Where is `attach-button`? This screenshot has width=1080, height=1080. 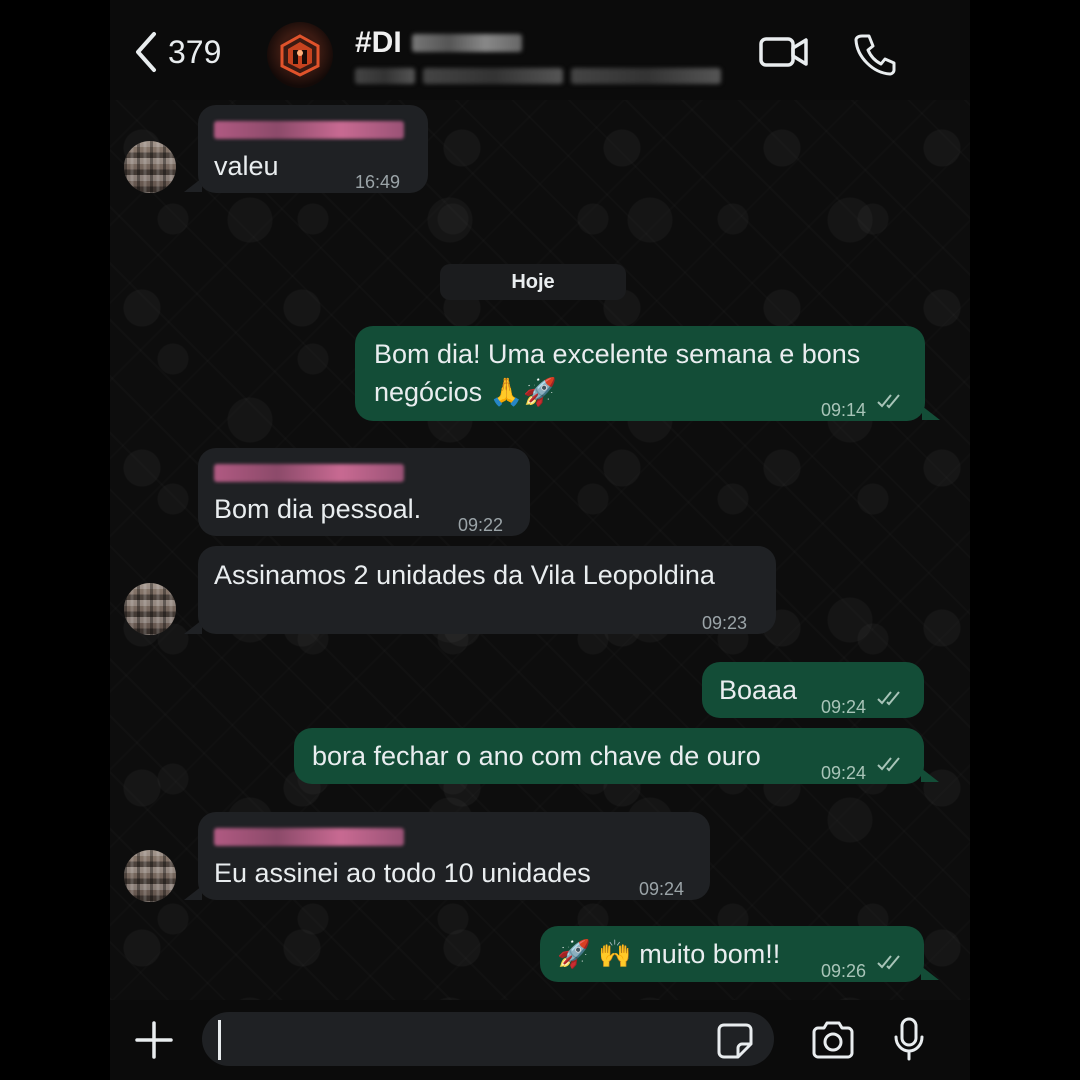
attach-button is located at coordinates (154, 1042).